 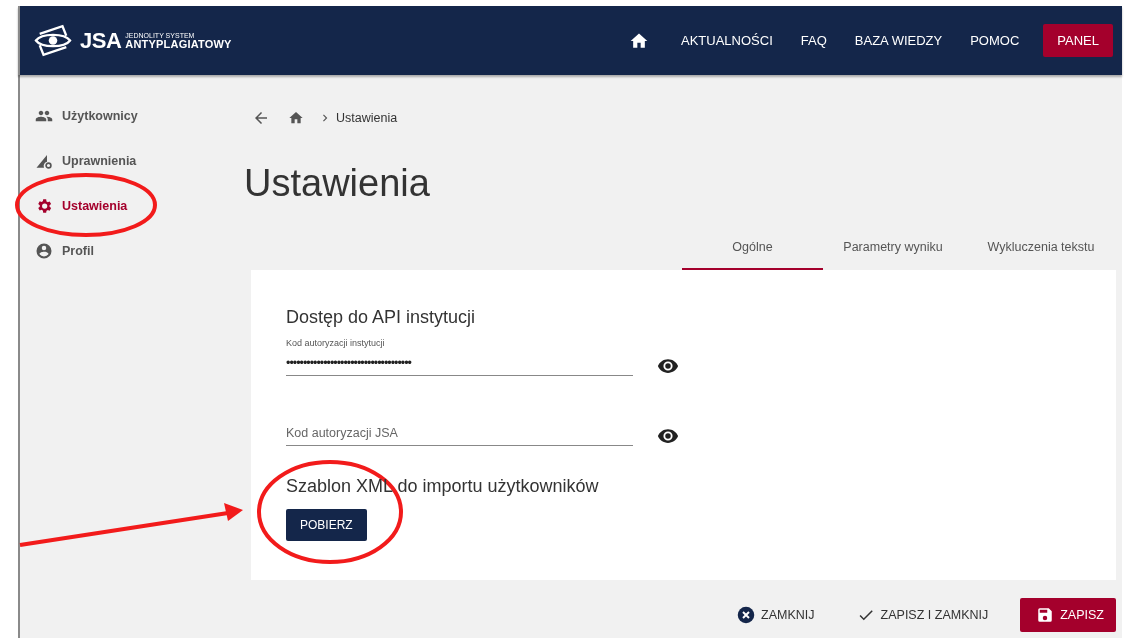 I want to click on input-field: Kod autoryzacji JSA, so click(x=459, y=435).